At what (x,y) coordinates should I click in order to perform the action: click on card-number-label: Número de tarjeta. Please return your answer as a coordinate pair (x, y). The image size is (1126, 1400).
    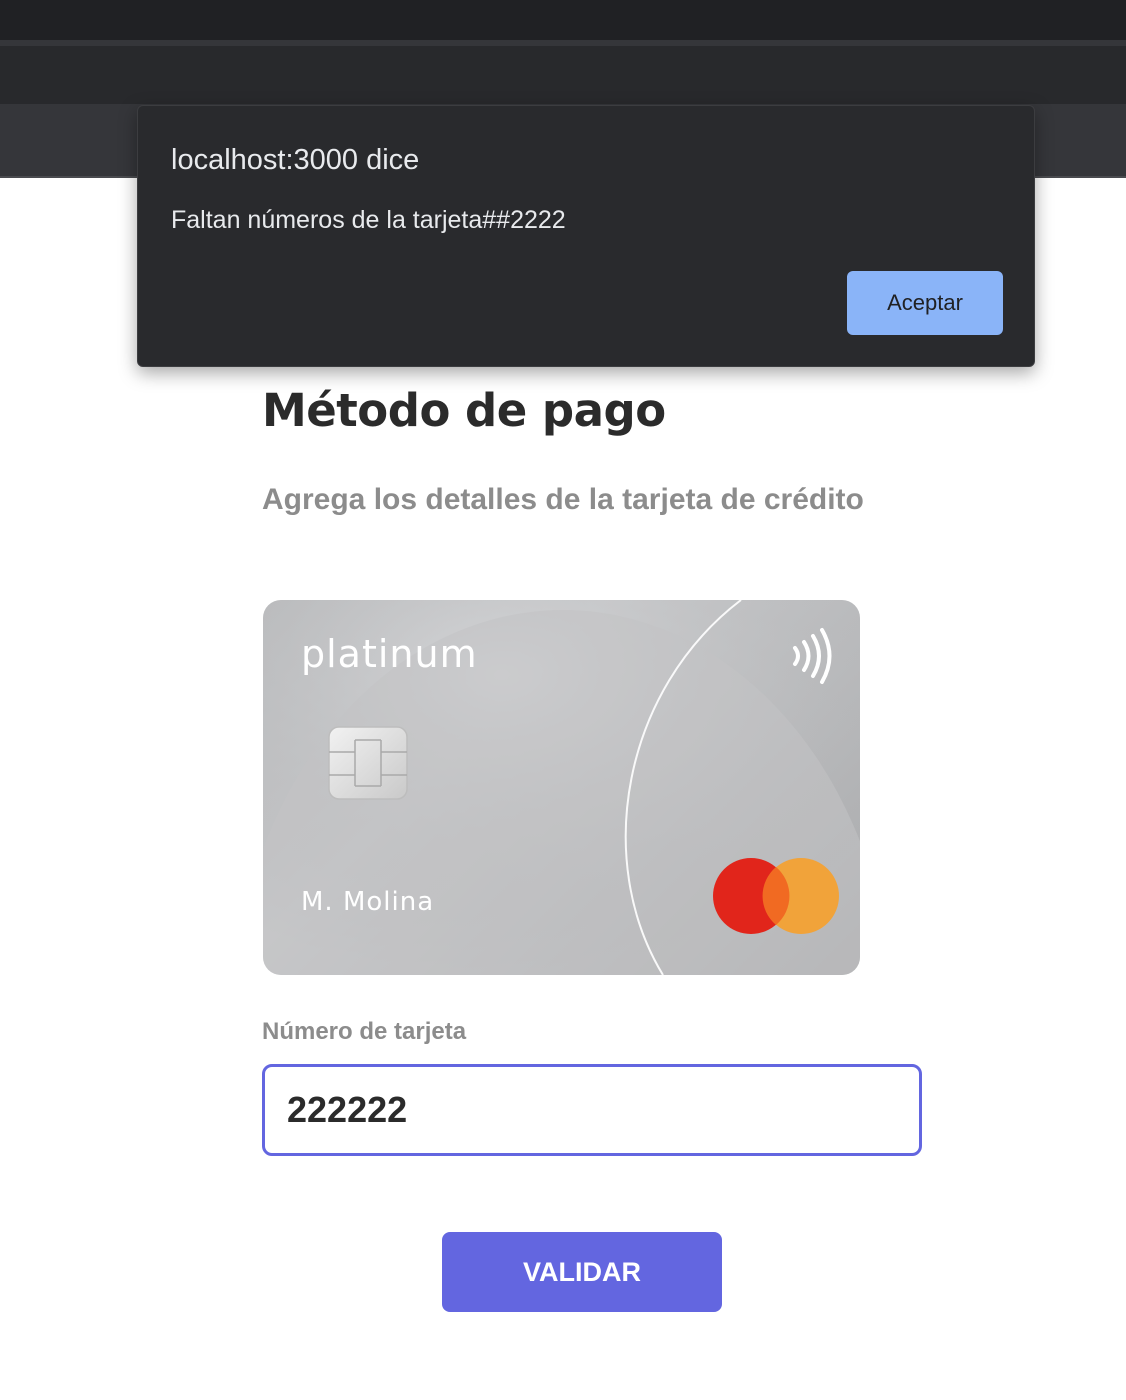
    Looking at the image, I should click on (364, 1031).